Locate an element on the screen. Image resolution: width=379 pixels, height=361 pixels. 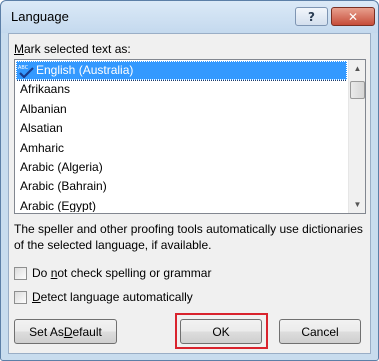
set-as-default-button: Set As Default is located at coordinates (65, 331).